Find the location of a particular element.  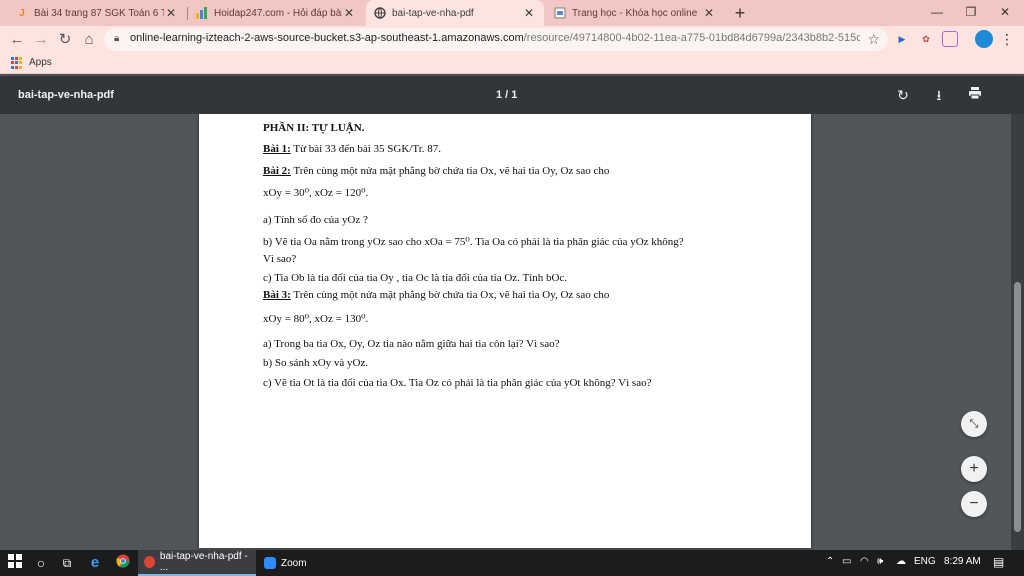

scrollbar is located at coordinates (1017, 332).